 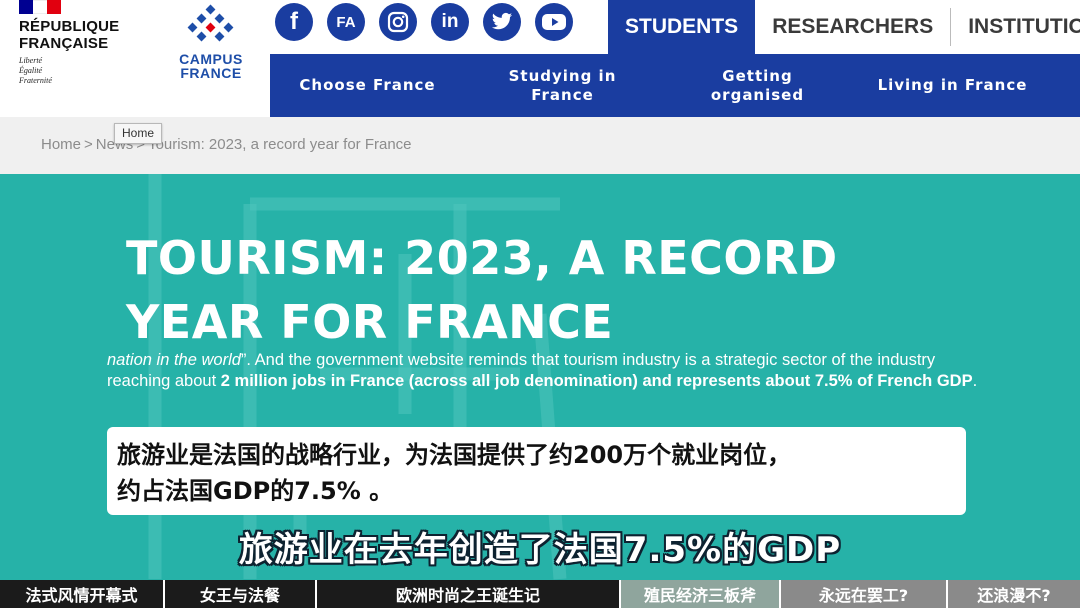 I want to click on republique-motto: Liberté Égalité Fraternité, so click(x=35, y=70).